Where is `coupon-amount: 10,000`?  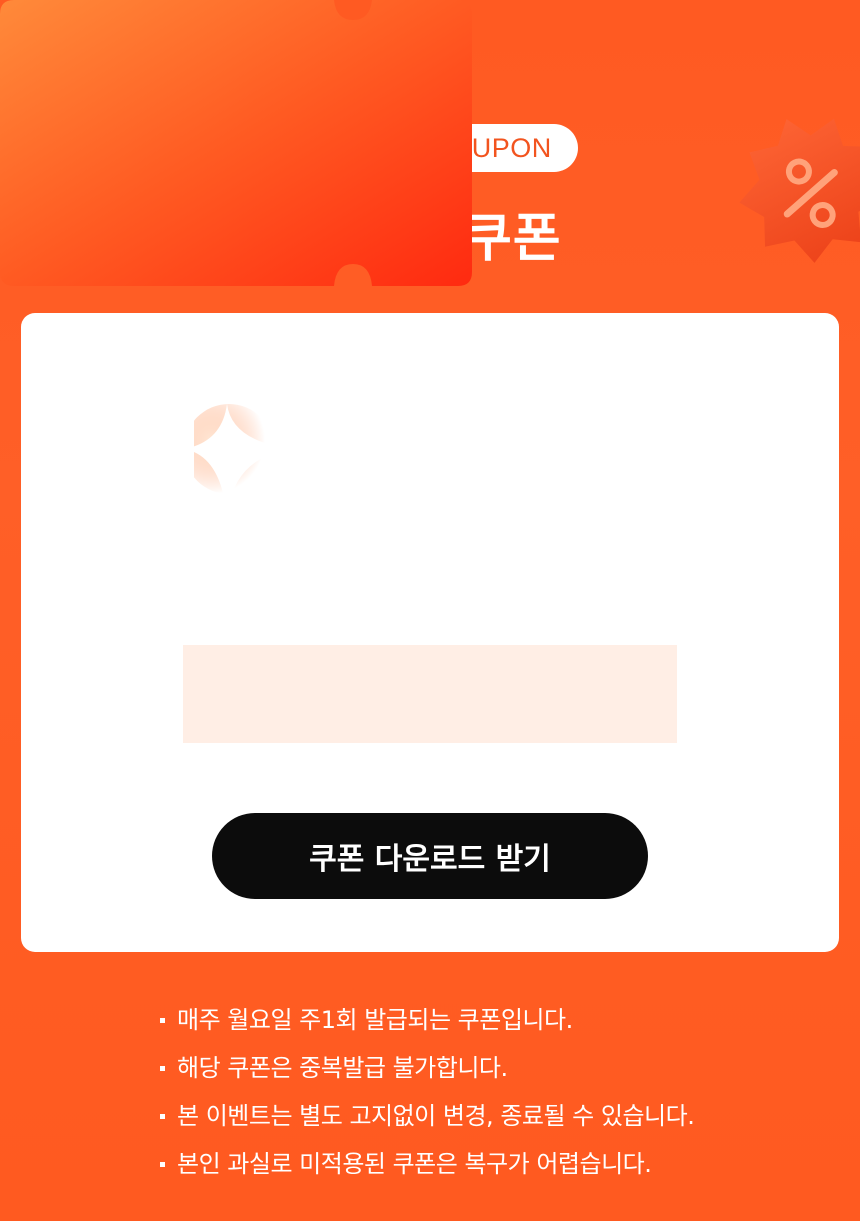 coupon-amount: 10,000 is located at coordinates (430, 565).